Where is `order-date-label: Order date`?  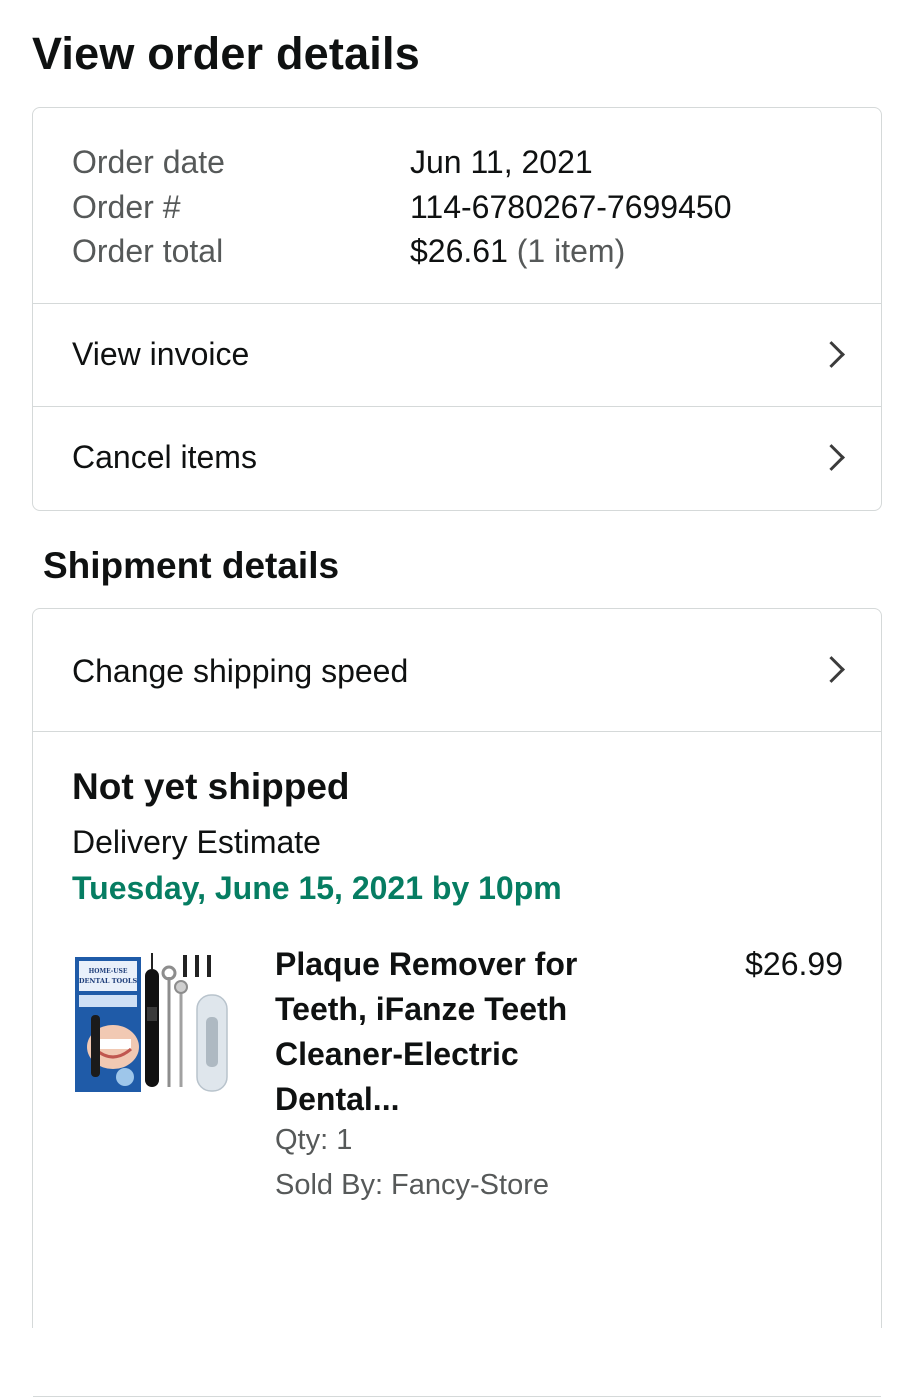
order-date-label: Order date is located at coordinates (148, 162).